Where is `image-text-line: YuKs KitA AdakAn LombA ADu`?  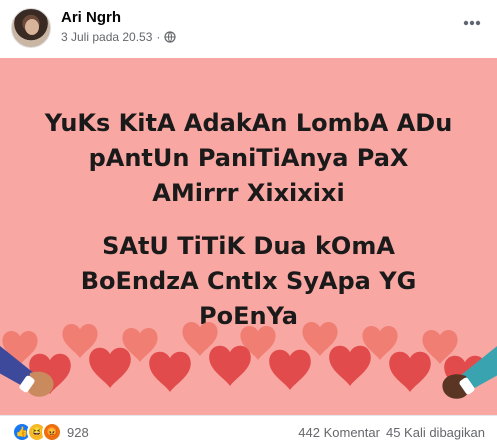
image-text-line: YuKs KitA AdakAn LombA ADu is located at coordinates (248, 123).